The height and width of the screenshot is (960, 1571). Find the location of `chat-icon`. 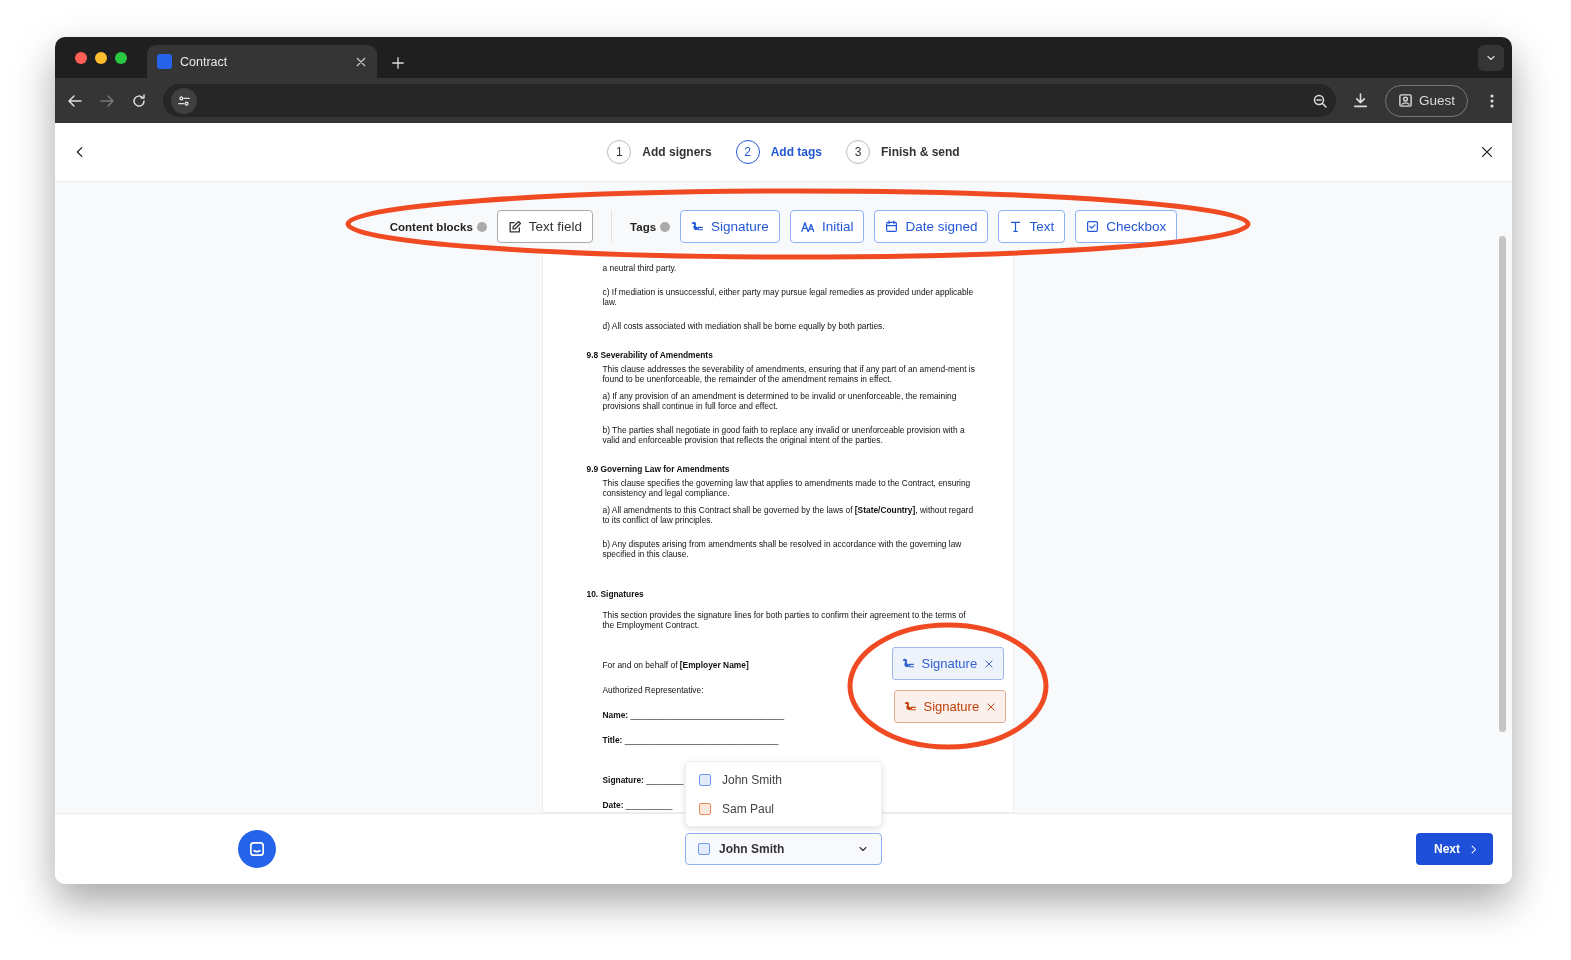

chat-icon is located at coordinates (257, 849).